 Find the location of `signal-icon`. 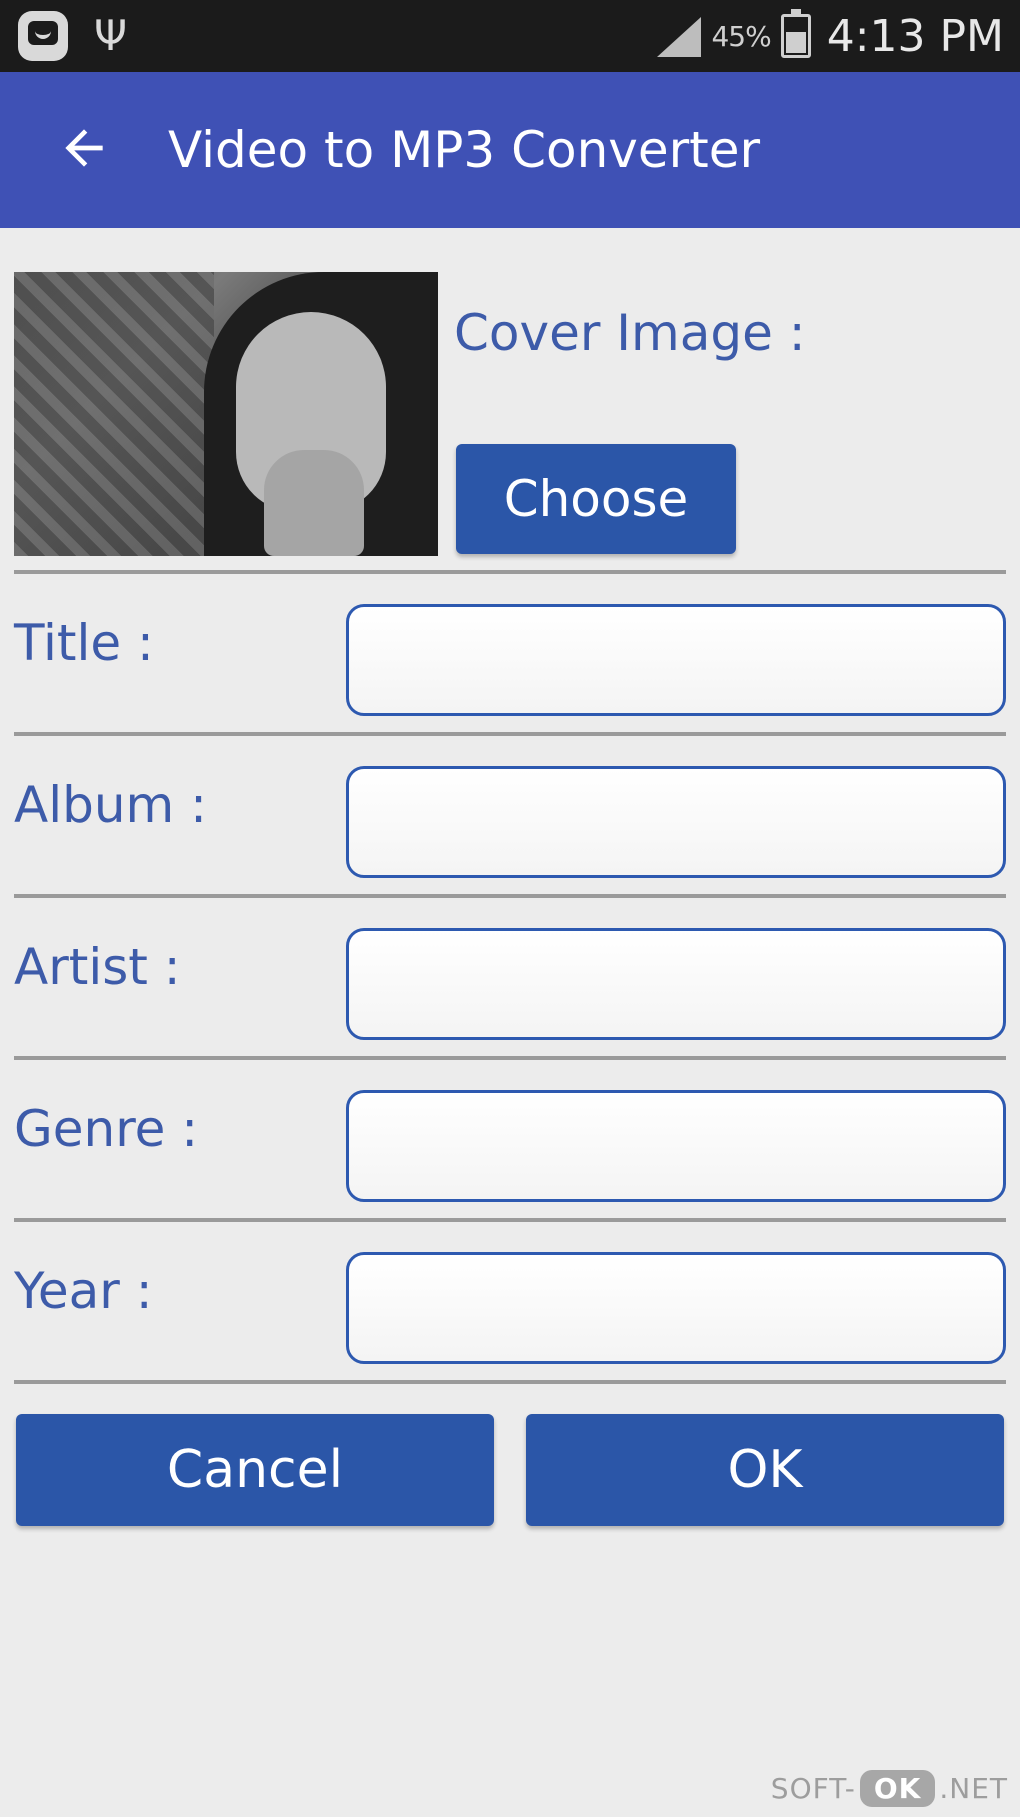

signal-icon is located at coordinates (678, 36).